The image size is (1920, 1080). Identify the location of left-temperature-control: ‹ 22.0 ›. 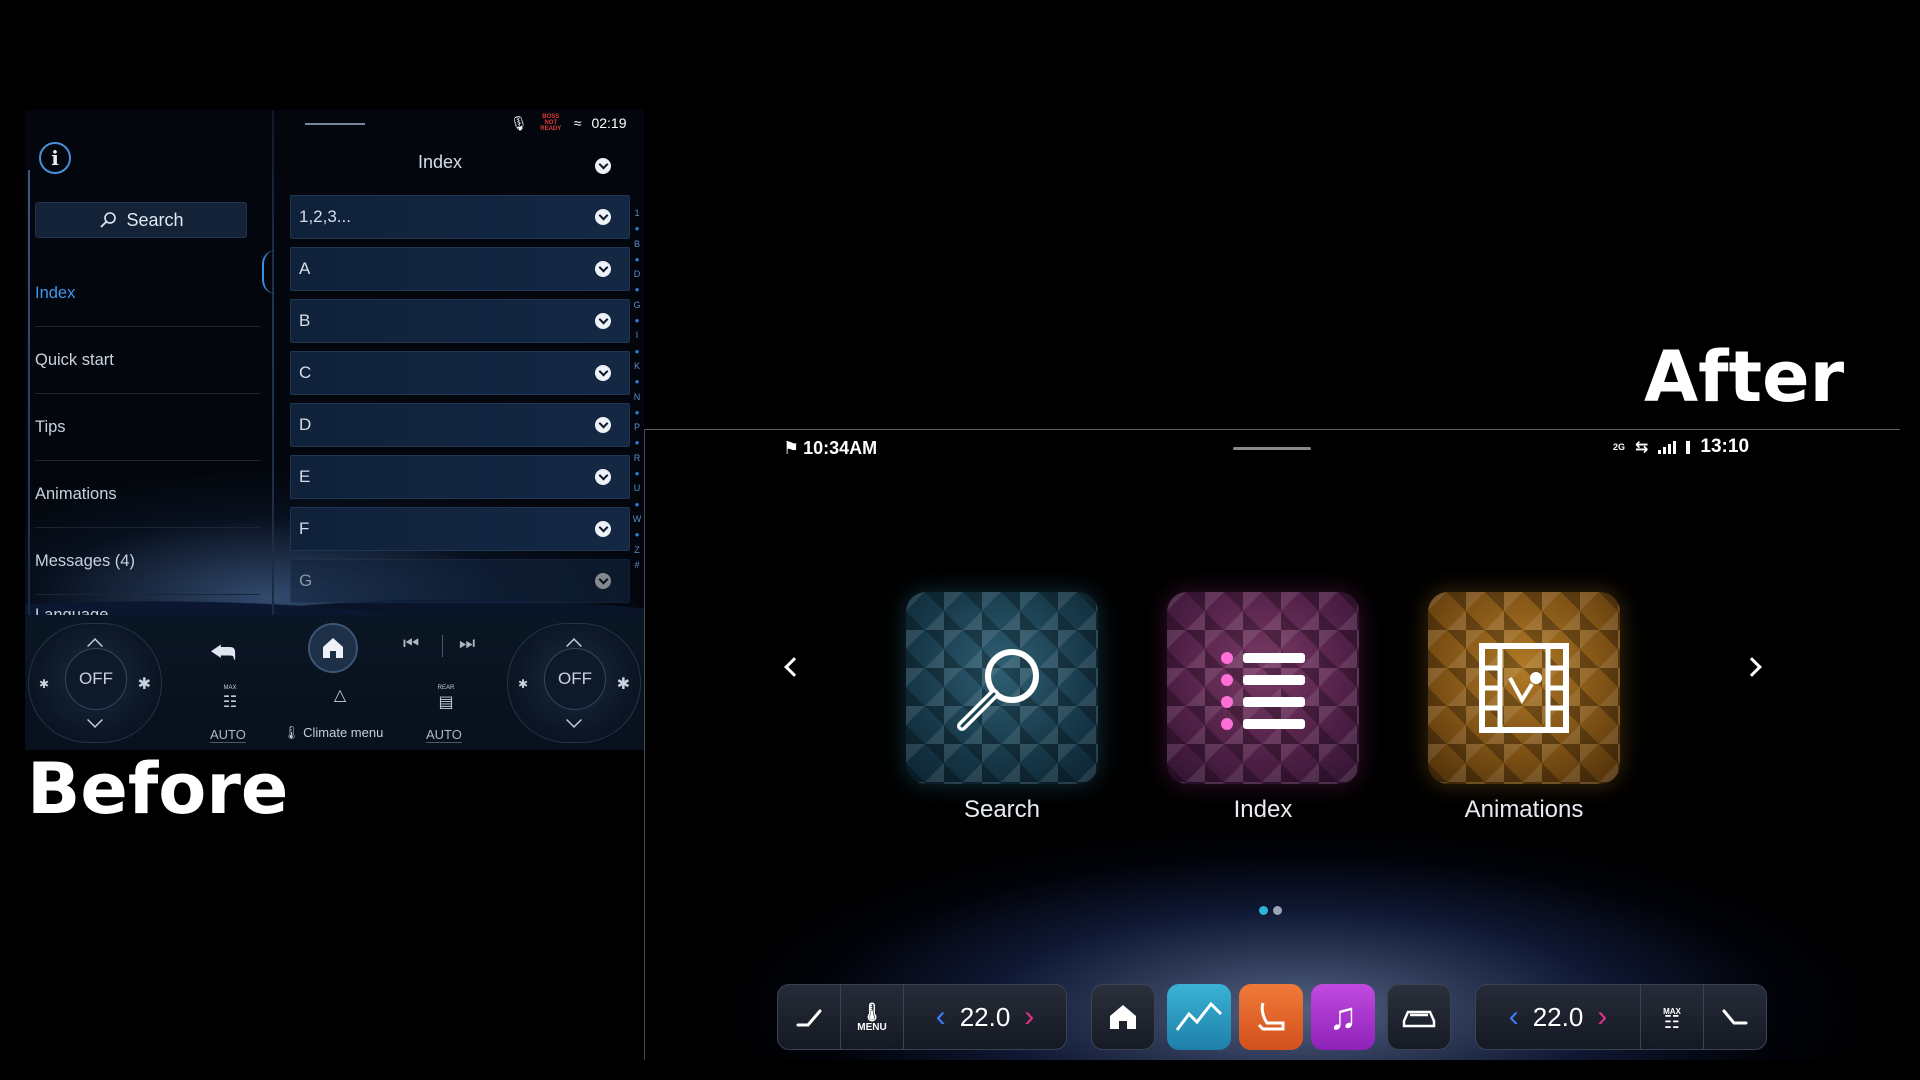
(985, 1017).